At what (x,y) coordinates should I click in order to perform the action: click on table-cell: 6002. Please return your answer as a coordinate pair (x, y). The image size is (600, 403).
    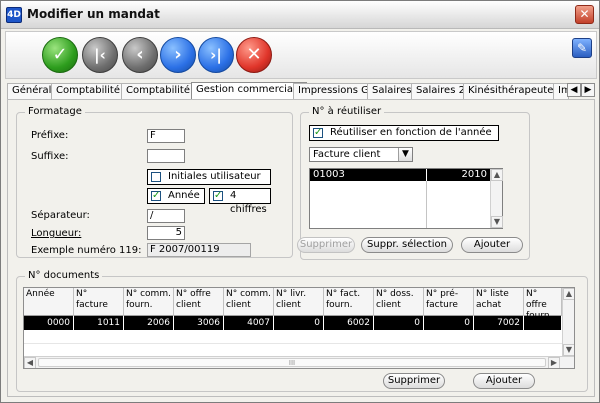
    Looking at the image, I should click on (349, 323).